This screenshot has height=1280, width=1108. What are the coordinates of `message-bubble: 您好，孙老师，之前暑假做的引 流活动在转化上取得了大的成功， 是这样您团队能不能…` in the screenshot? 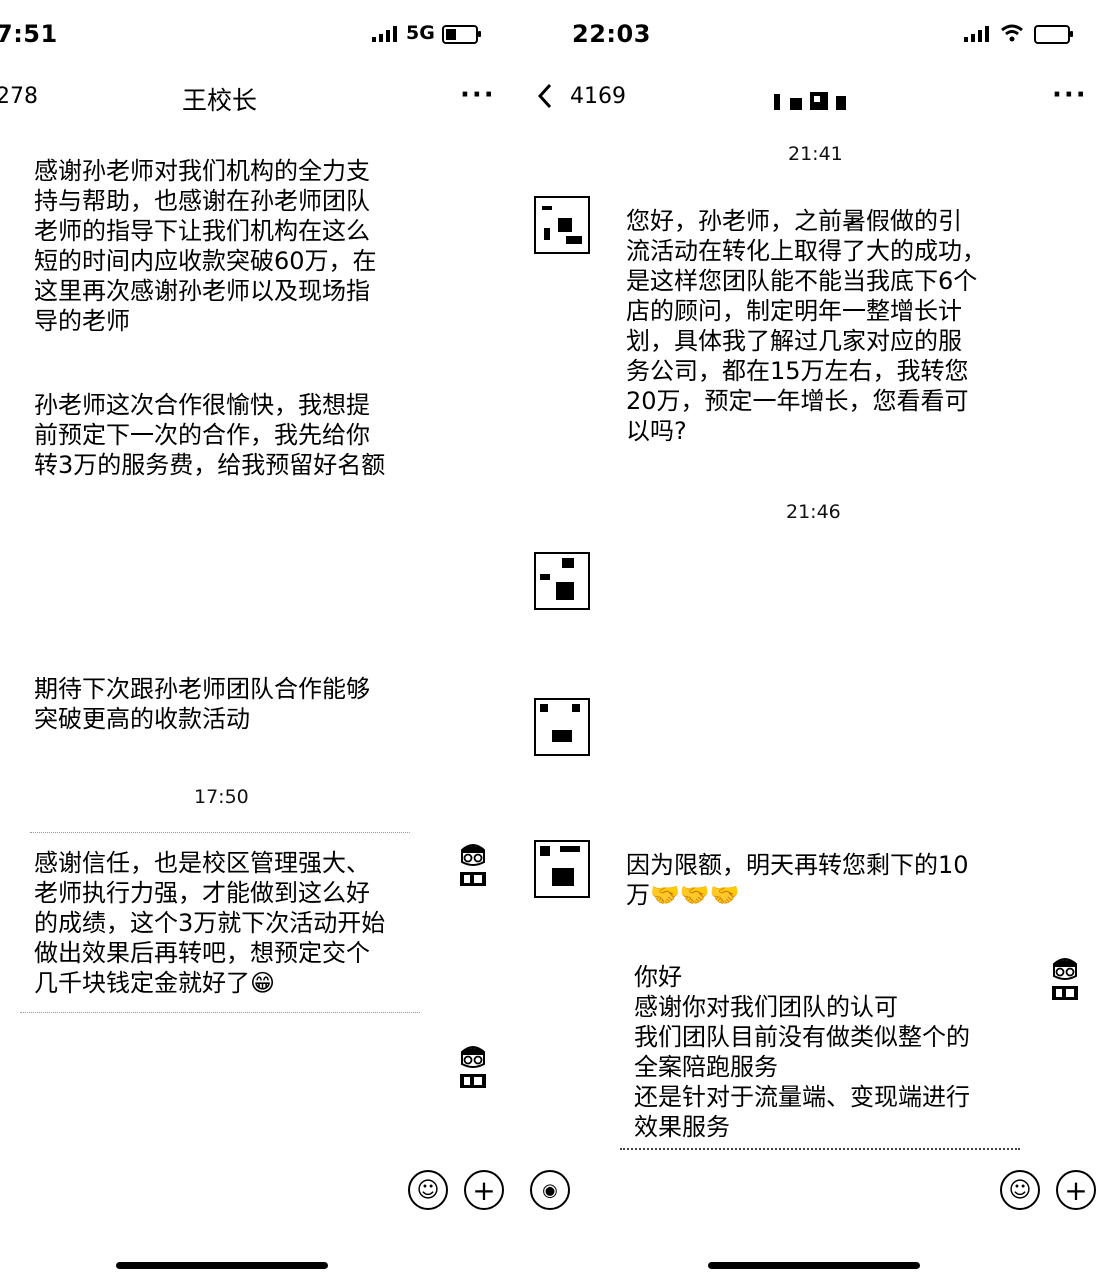 It's located at (806, 326).